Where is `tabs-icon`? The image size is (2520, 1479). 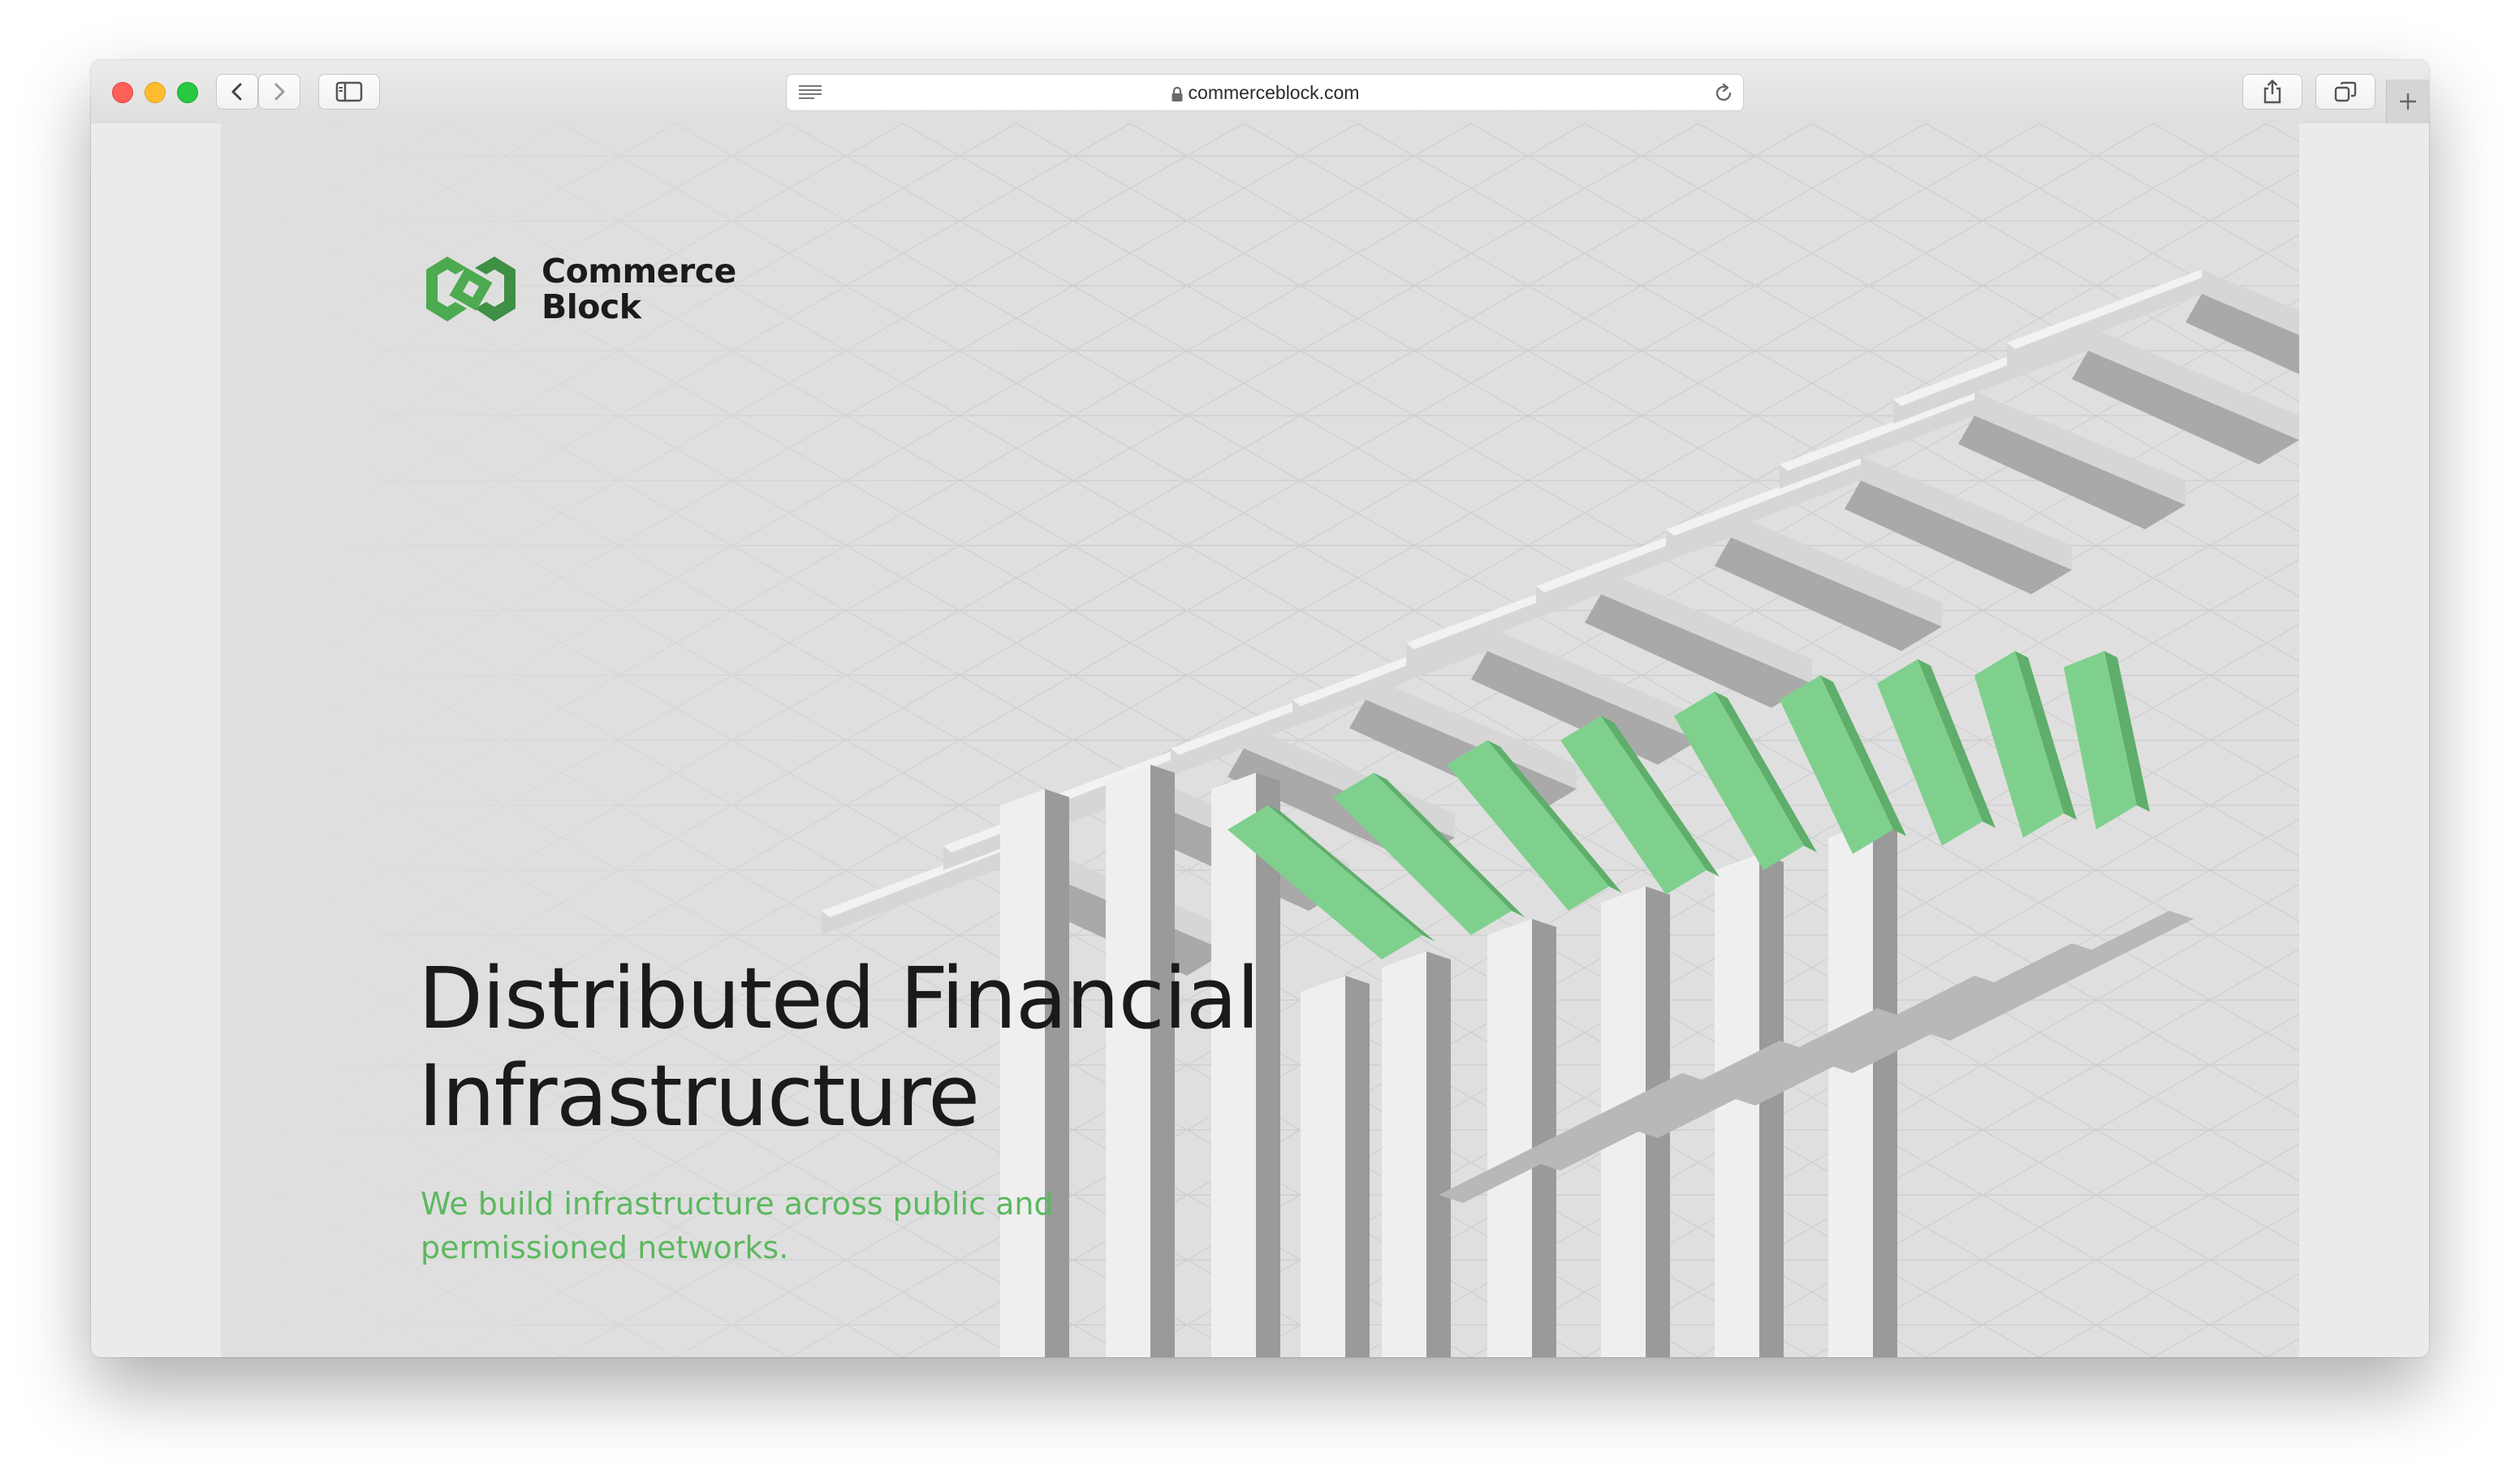
tabs-icon is located at coordinates (2345, 91).